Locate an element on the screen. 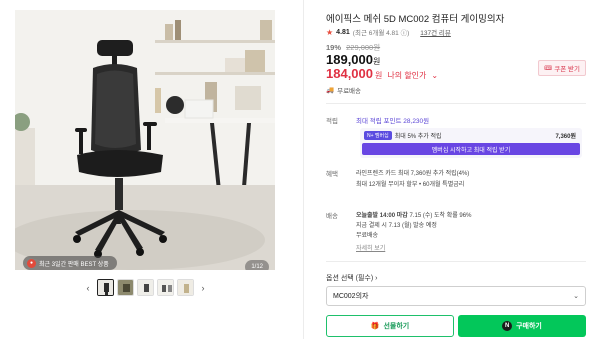 This screenshot has height=339, width=600. rating-detail: (최근 6개월 4.81 ⓘ) is located at coordinates (381, 33).